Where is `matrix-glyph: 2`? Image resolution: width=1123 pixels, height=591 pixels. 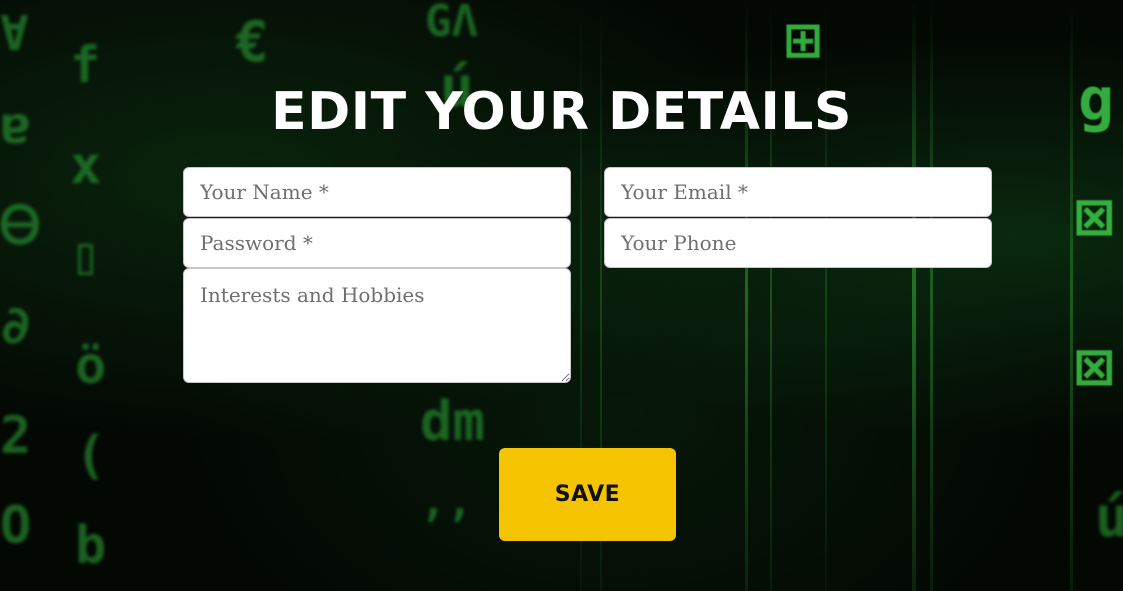 matrix-glyph: 2 is located at coordinates (16, 436).